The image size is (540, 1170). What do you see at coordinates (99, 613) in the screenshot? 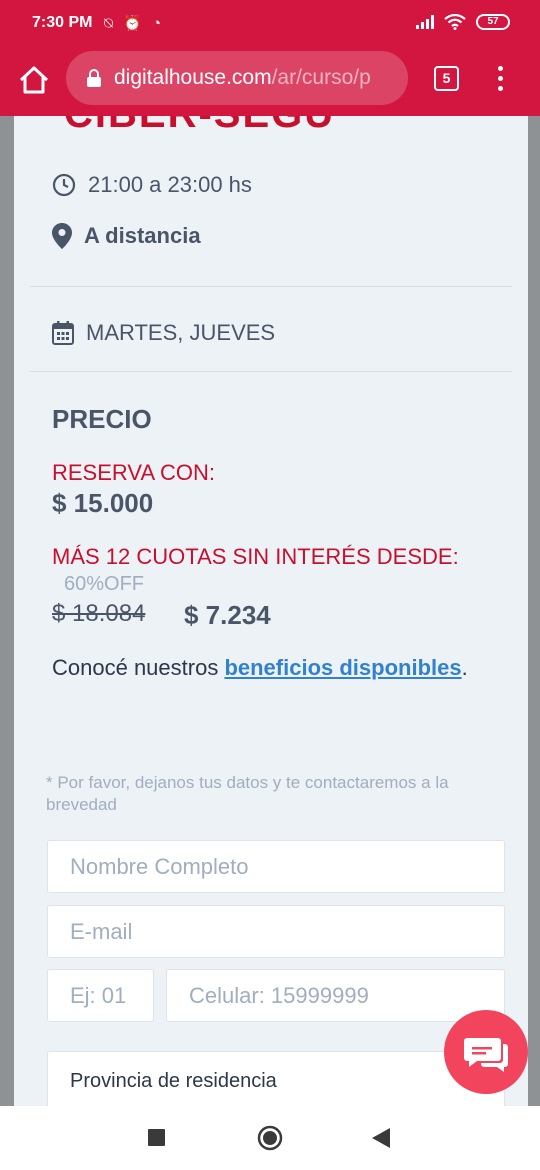
I see `old-price: $ 18.084` at bounding box center [99, 613].